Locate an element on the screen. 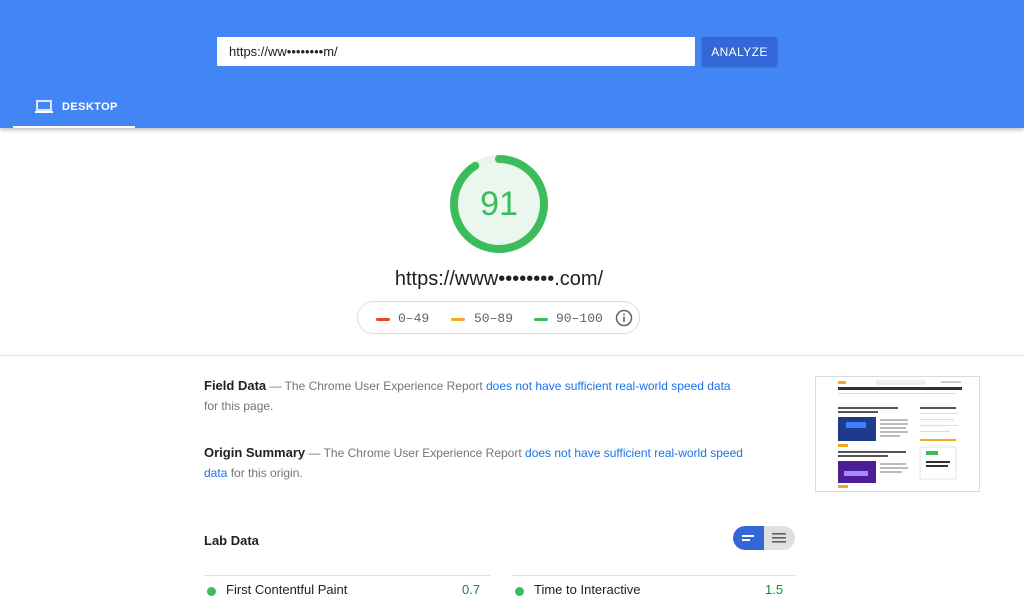 This screenshot has height=597, width=1024. toggle-summary-view-button is located at coordinates (748, 538).